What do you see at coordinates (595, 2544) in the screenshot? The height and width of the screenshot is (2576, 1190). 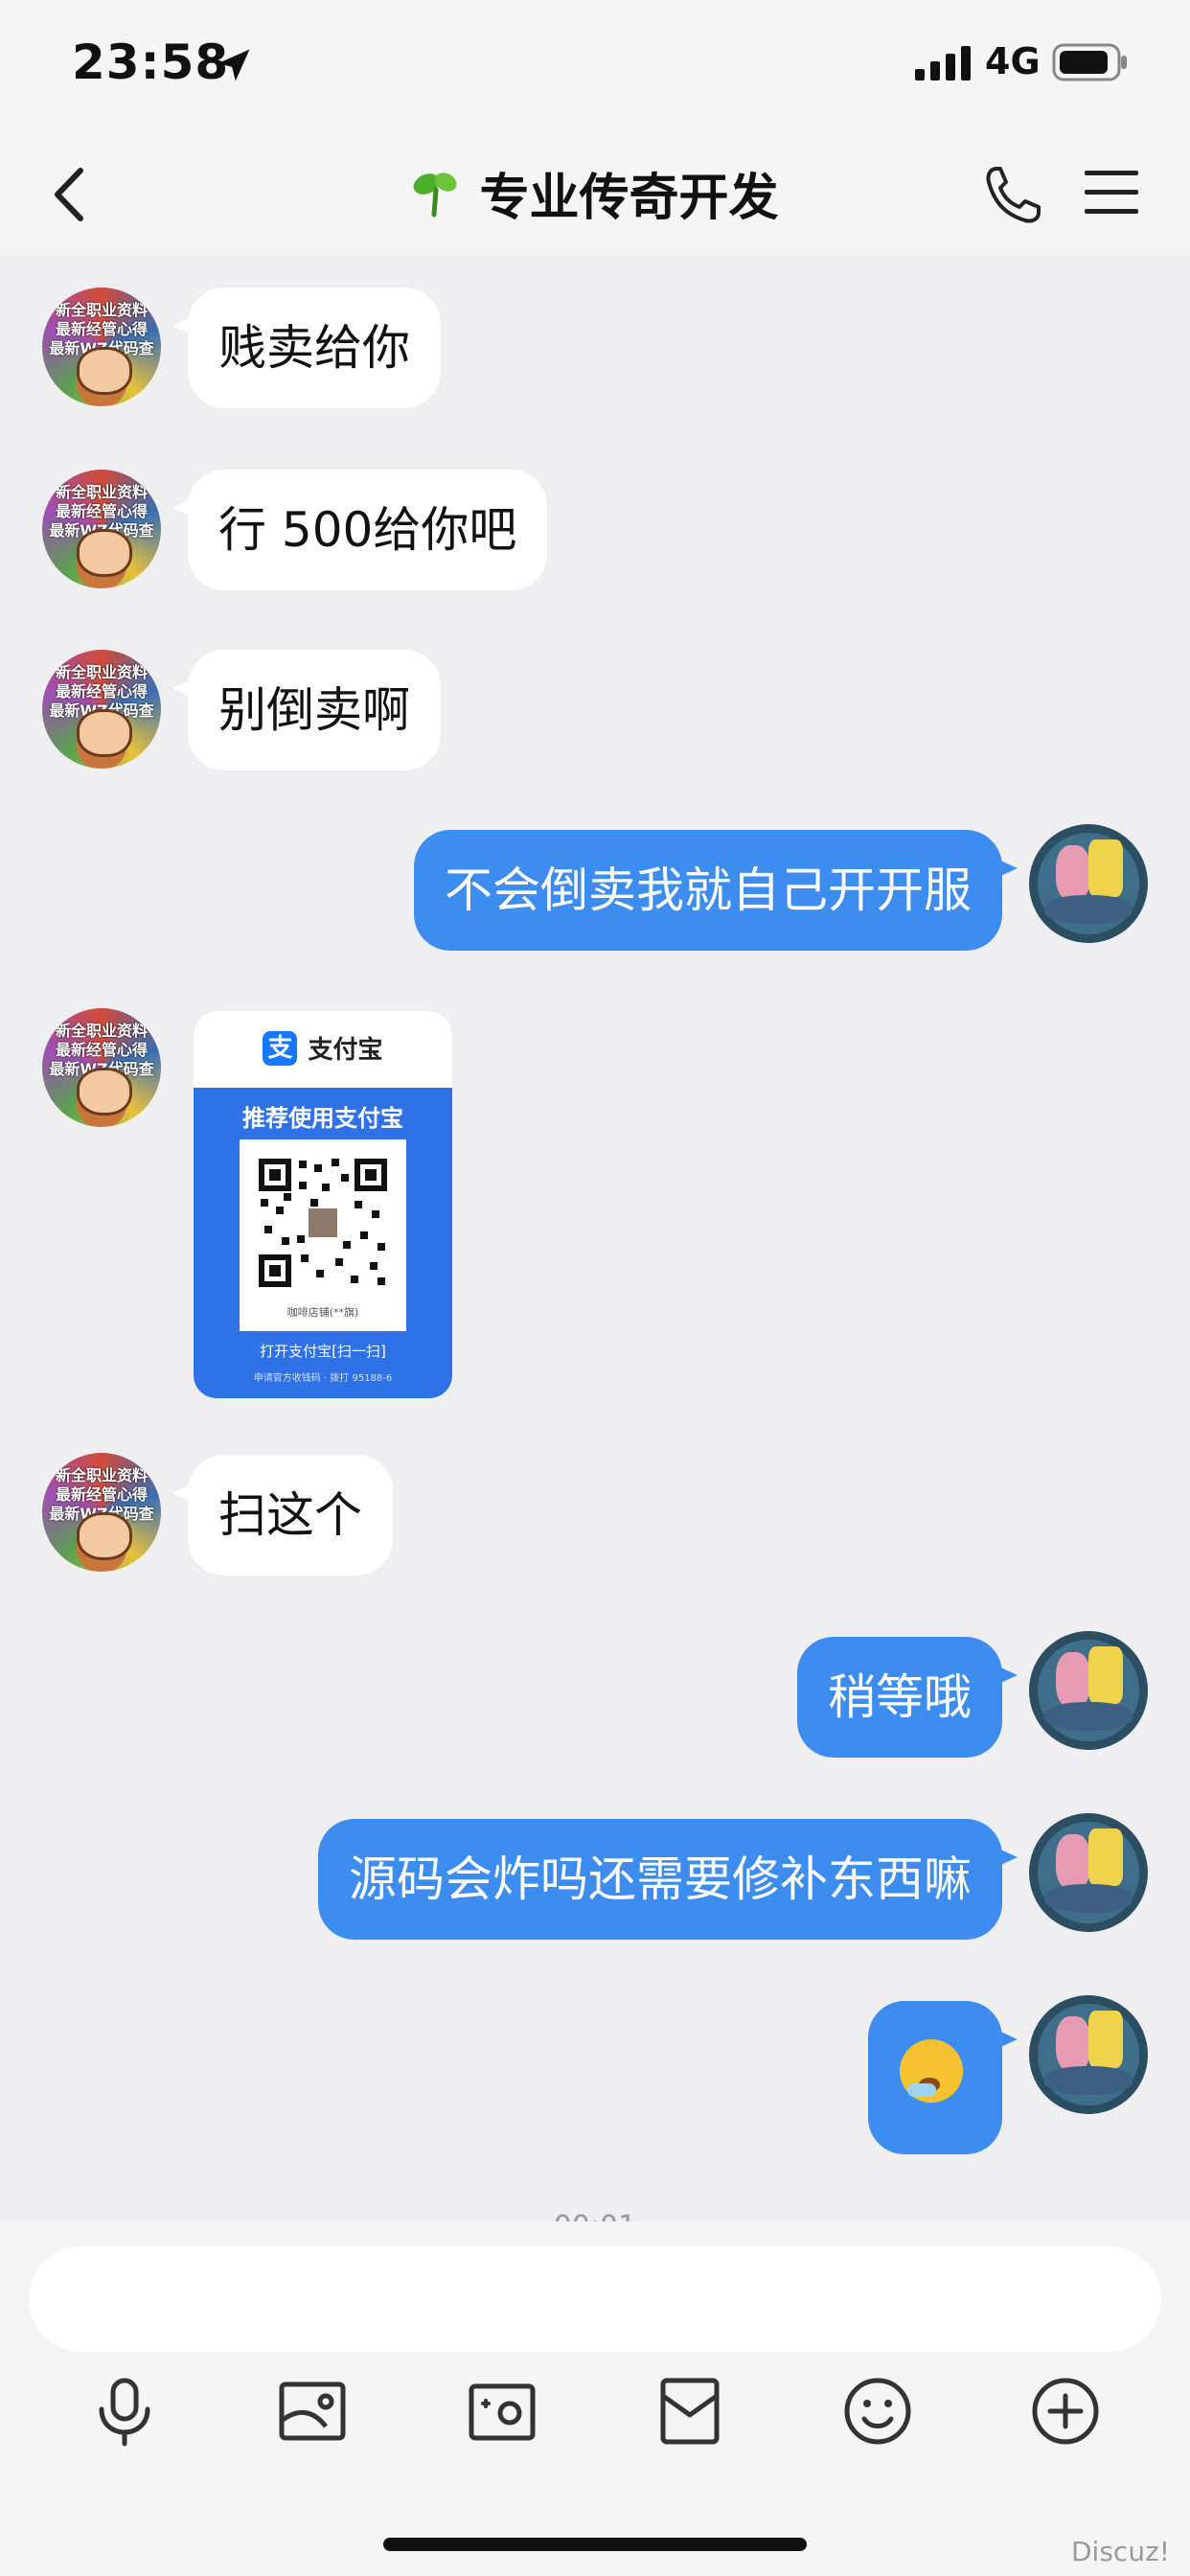 I see `home-indicator` at bounding box center [595, 2544].